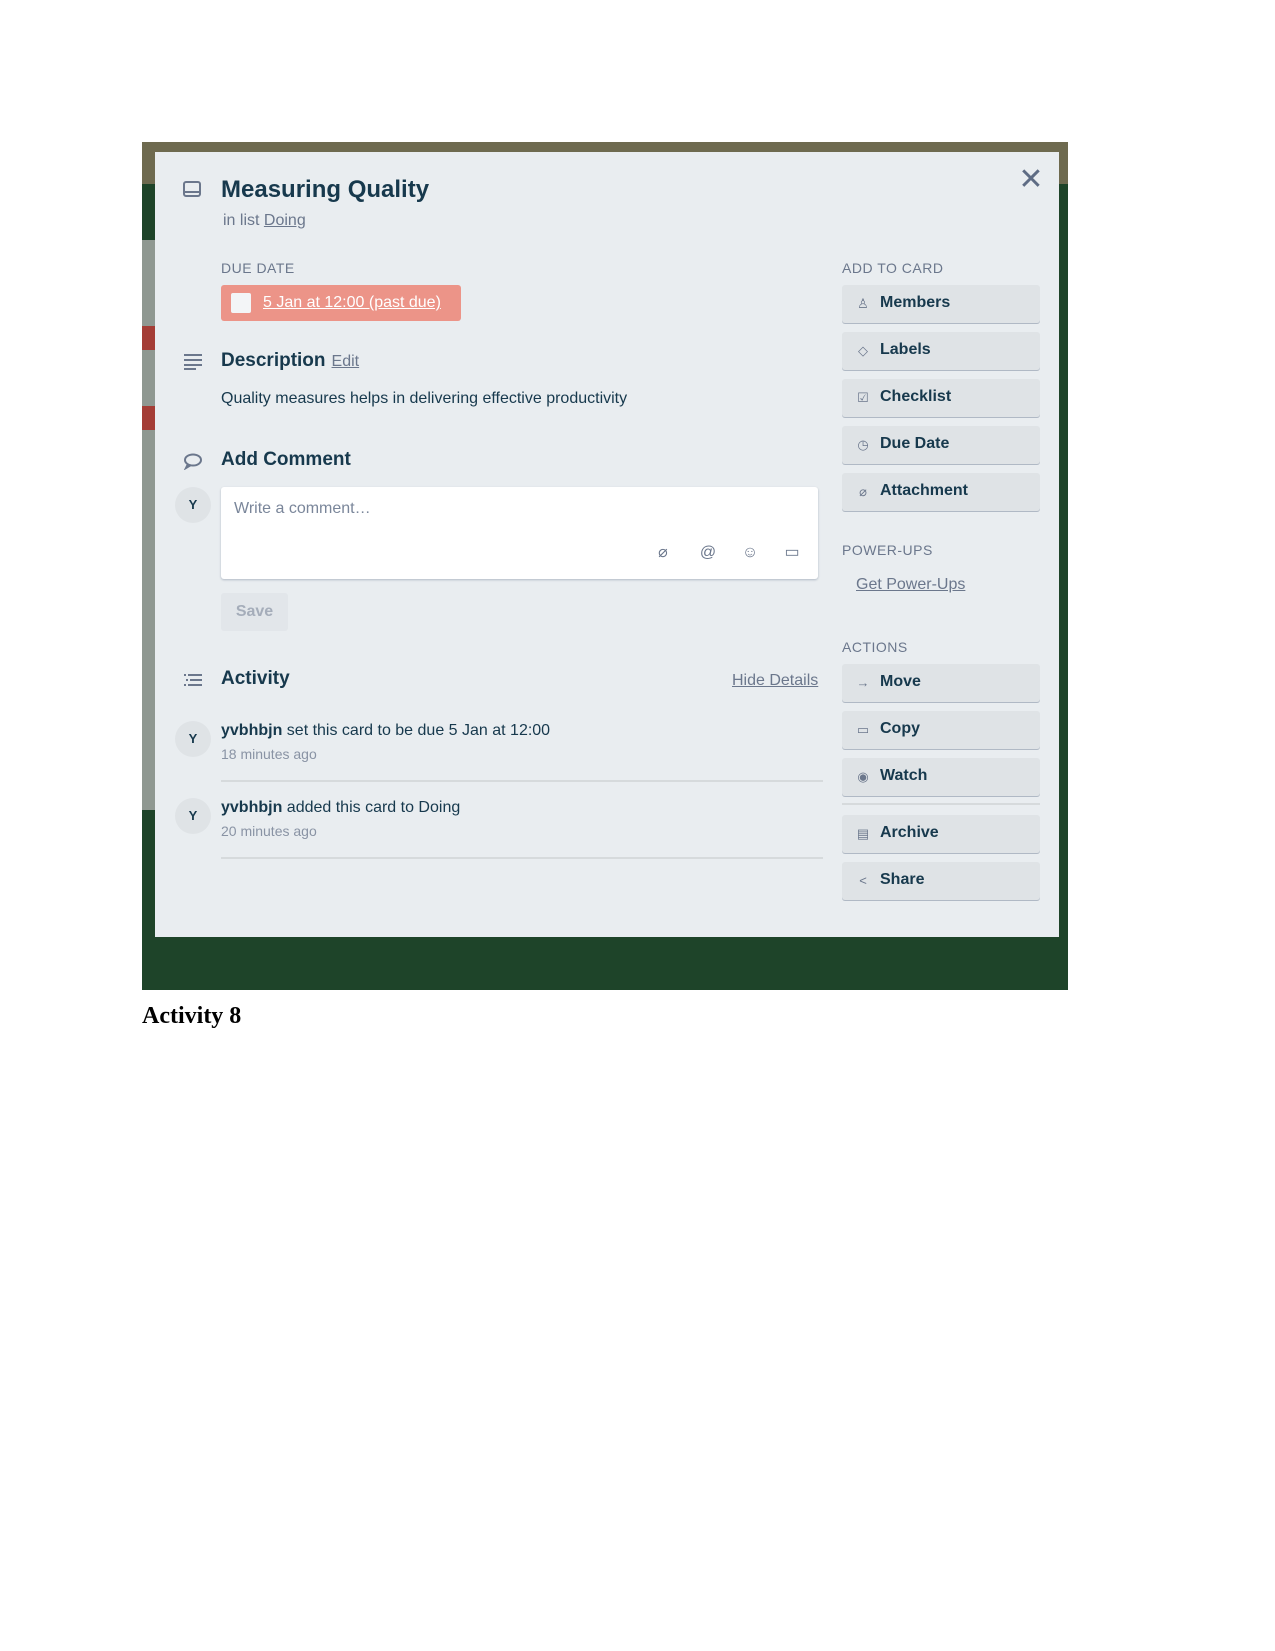  Describe the element at coordinates (663, 553) in the screenshot. I see `attachment-icon: ⌀` at that location.